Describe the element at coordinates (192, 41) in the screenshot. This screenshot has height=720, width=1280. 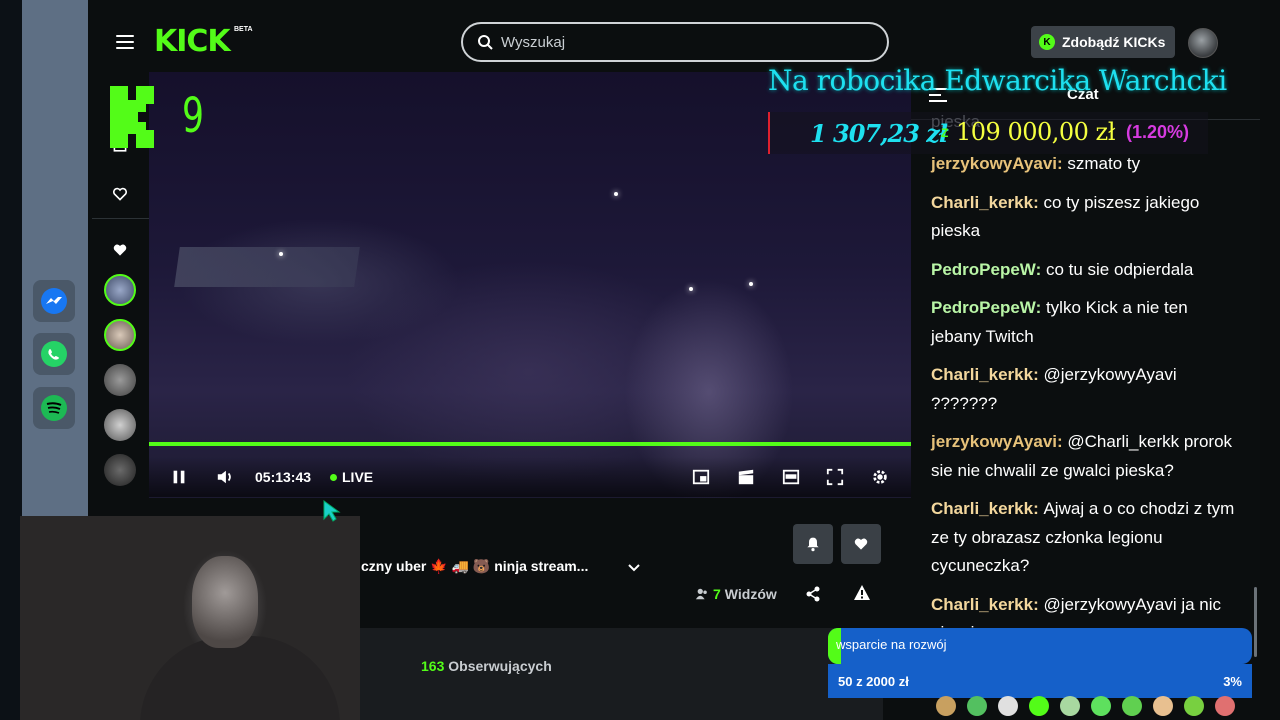
I see `kick-logo: KICK` at that location.